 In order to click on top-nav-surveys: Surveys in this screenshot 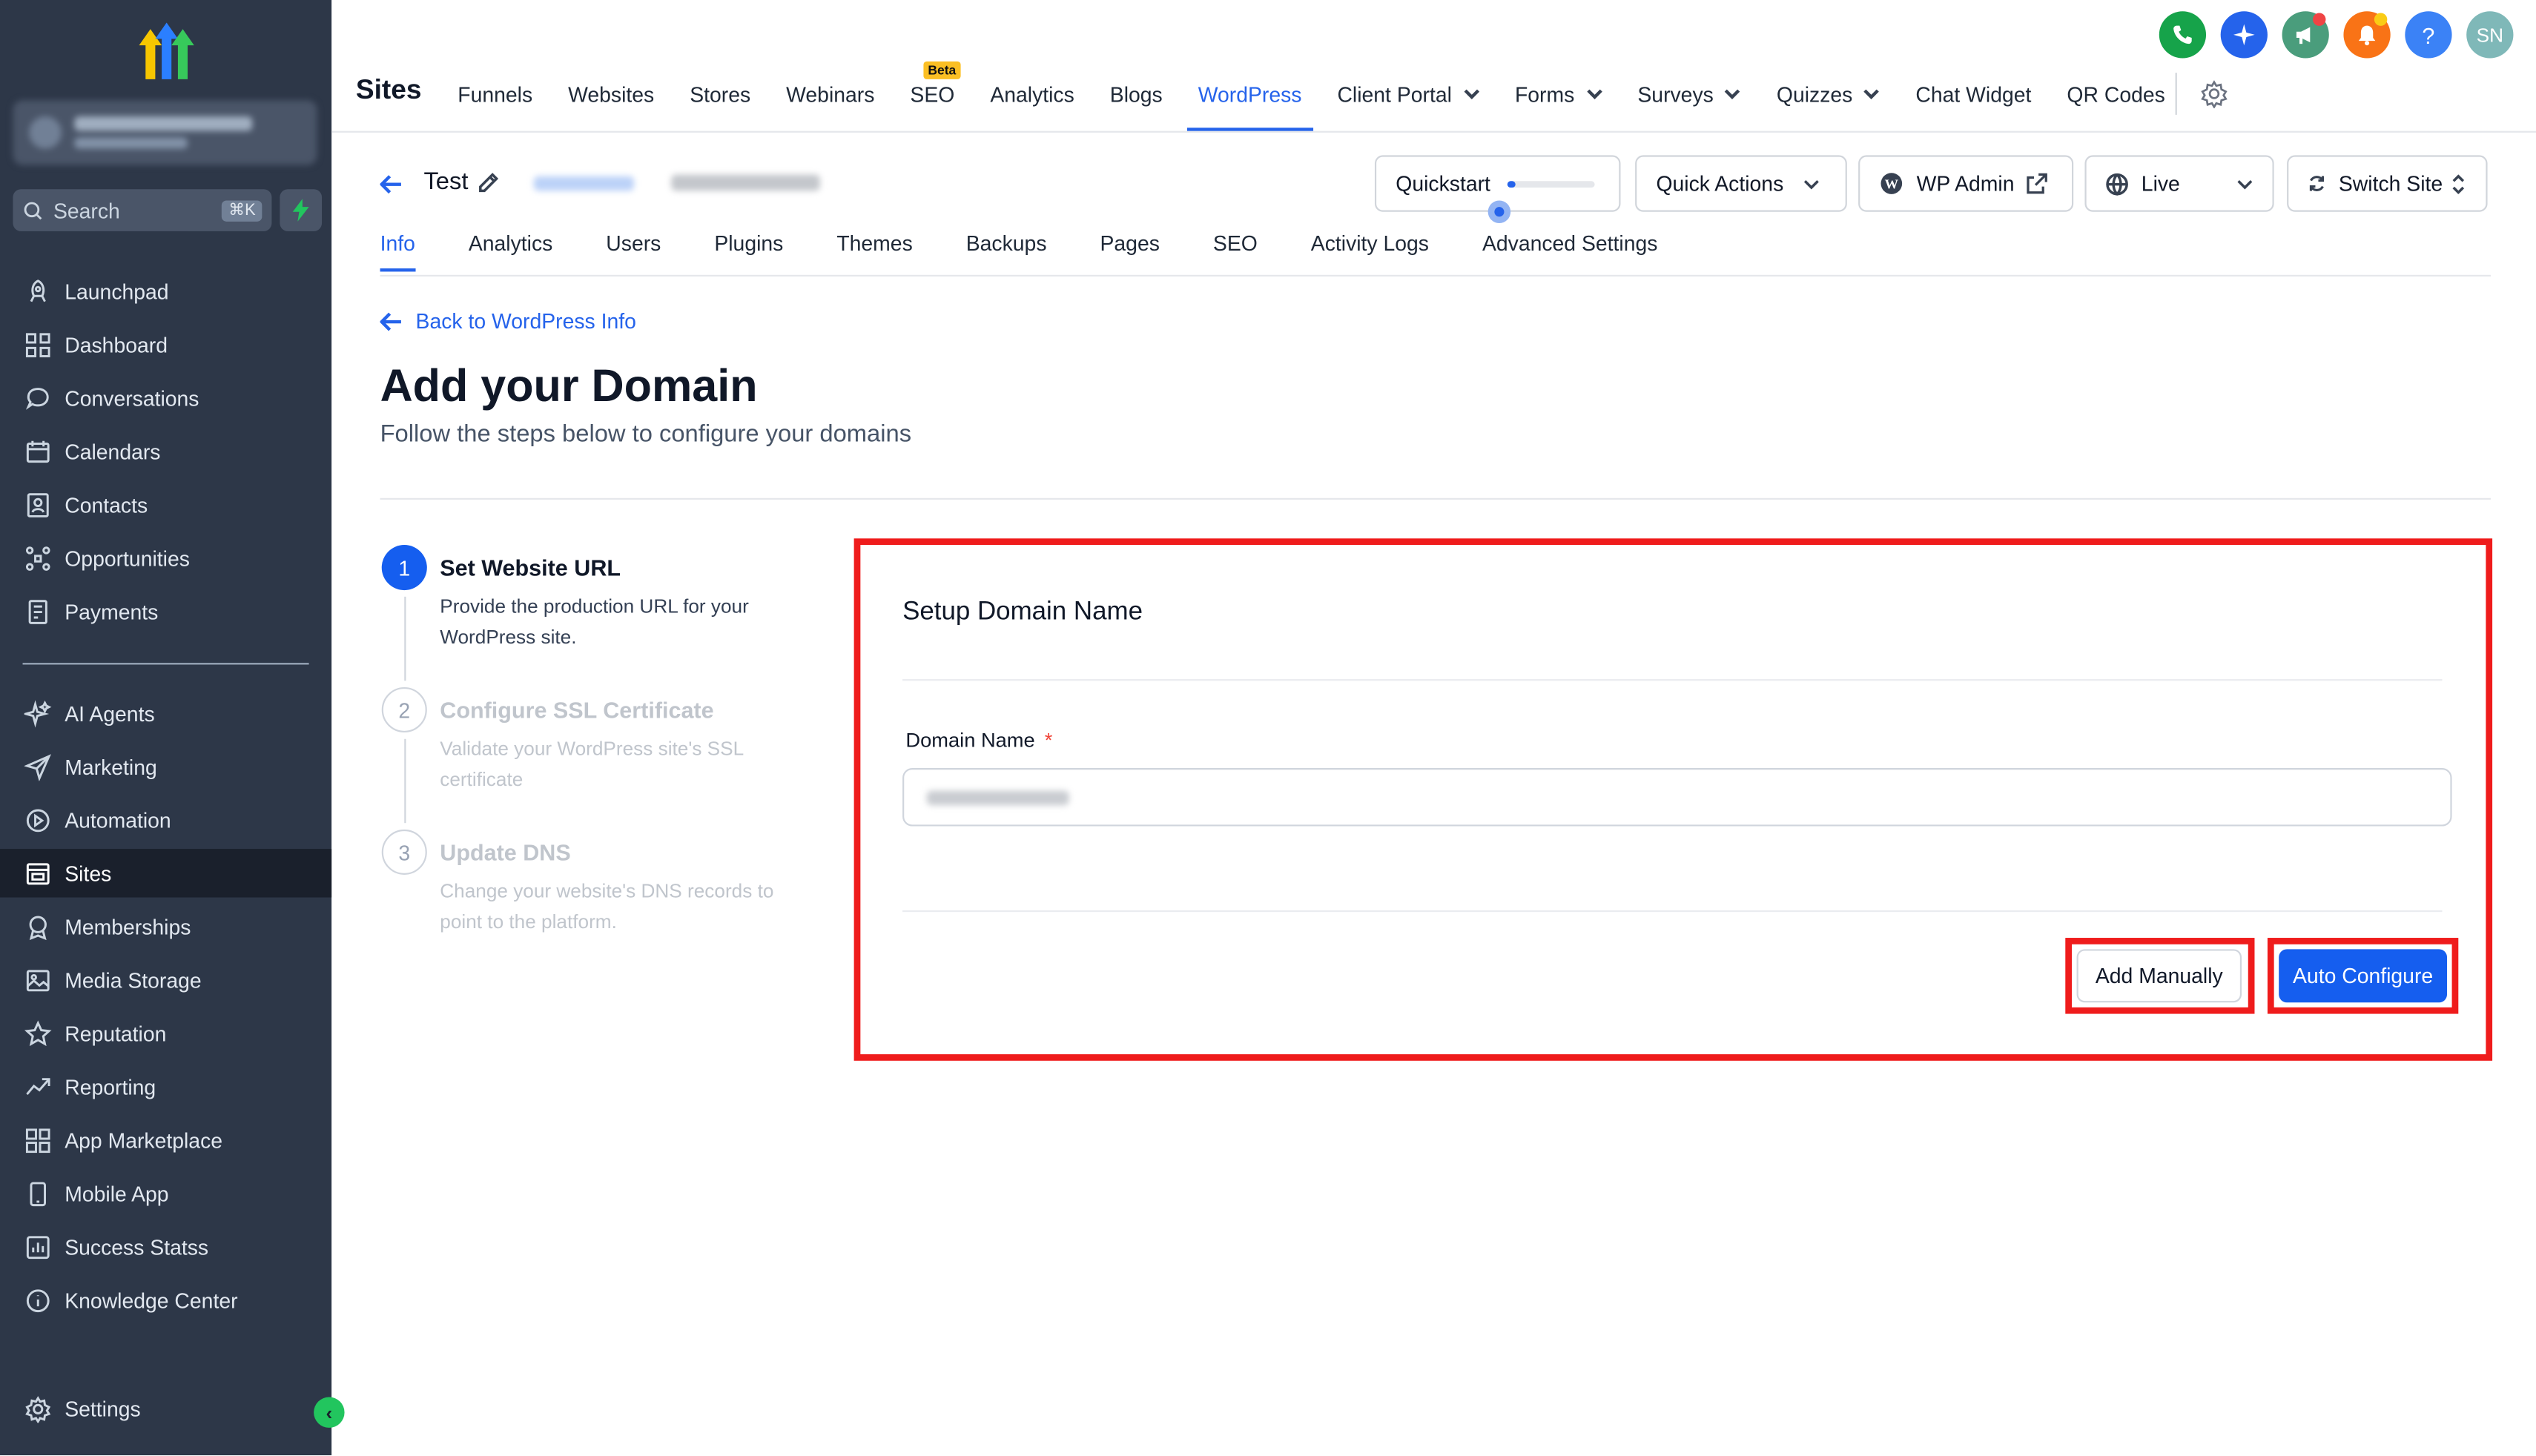, I will do `click(1689, 94)`.